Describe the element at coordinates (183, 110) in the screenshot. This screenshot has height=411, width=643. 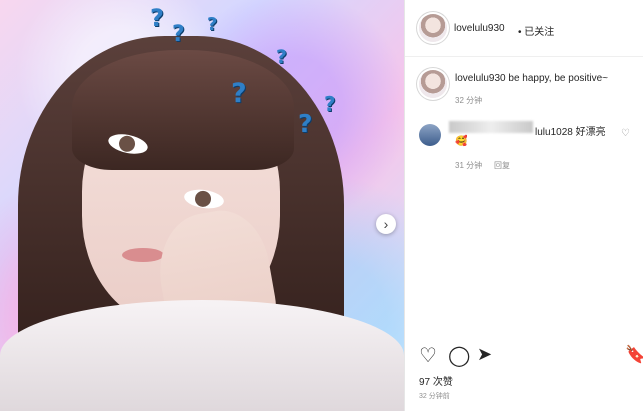
I see `bangs` at that location.